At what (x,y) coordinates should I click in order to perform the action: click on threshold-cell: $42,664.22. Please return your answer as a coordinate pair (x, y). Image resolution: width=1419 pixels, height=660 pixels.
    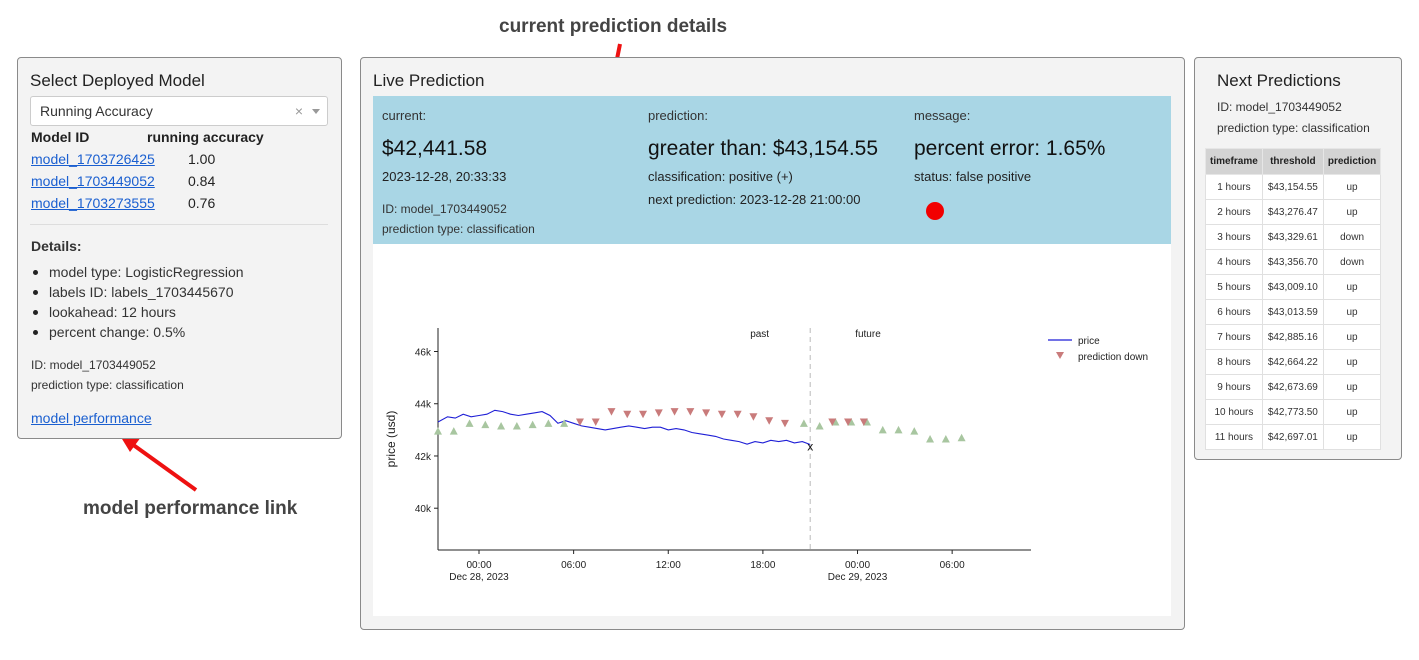
    Looking at the image, I should click on (1292, 362).